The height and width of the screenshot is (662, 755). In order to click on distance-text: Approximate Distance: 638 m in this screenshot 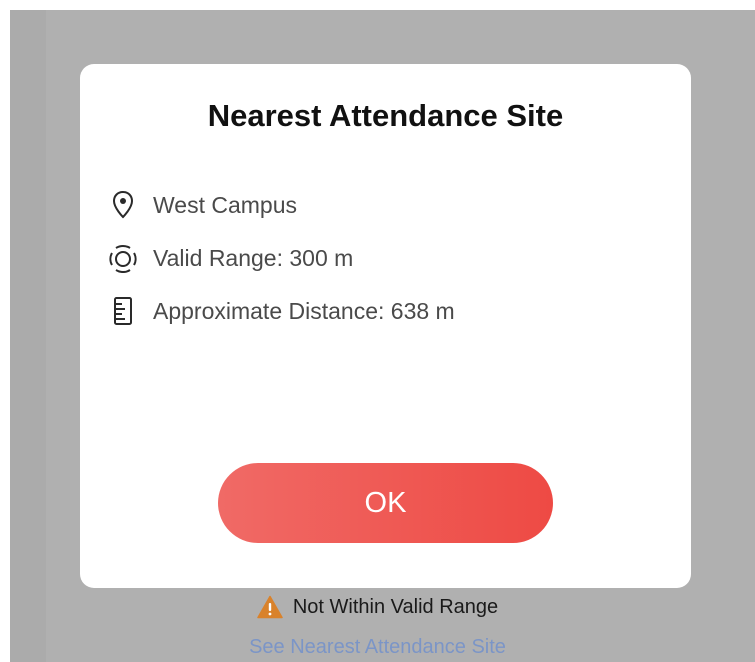, I will do `click(304, 310)`.